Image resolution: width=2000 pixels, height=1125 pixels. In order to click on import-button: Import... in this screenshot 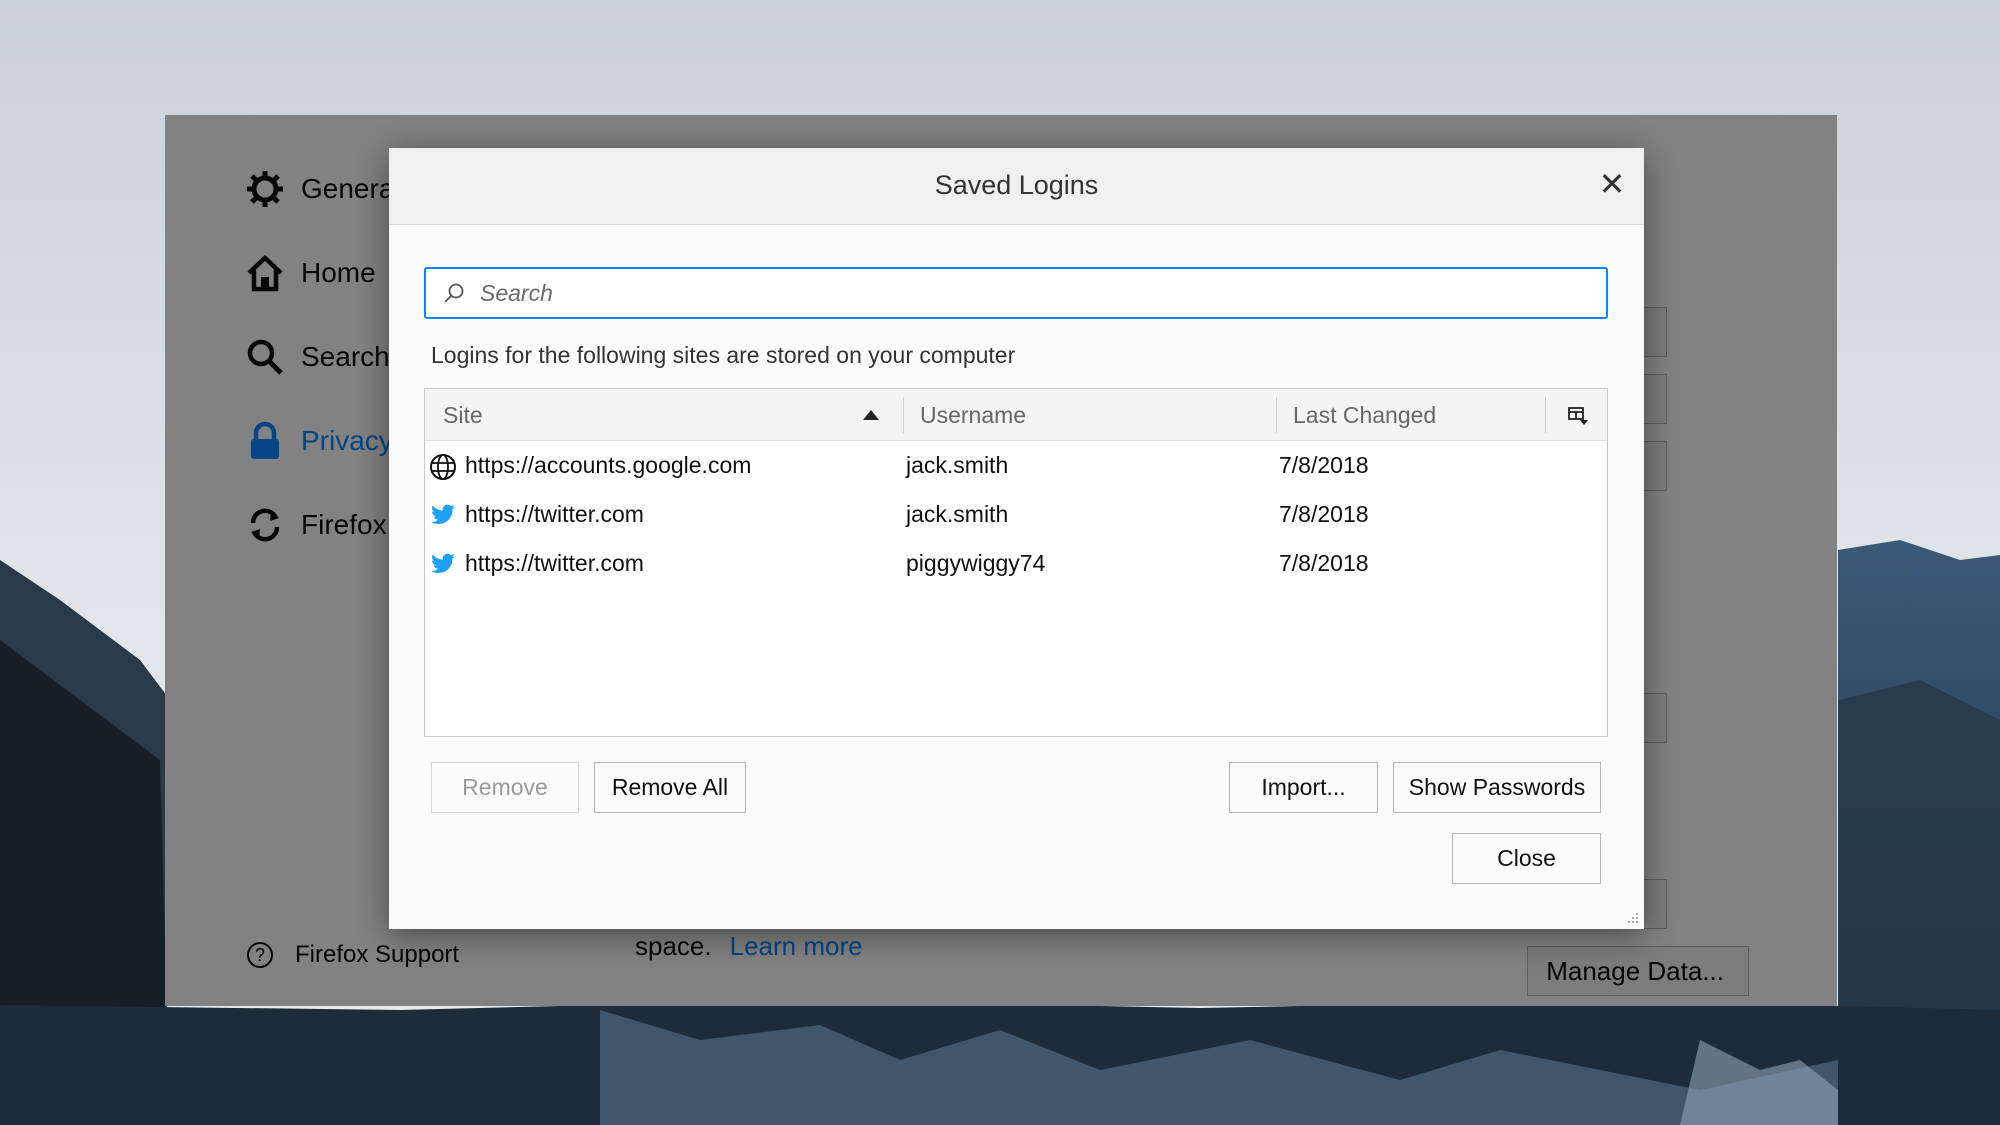, I will do `click(1303, 787)`.